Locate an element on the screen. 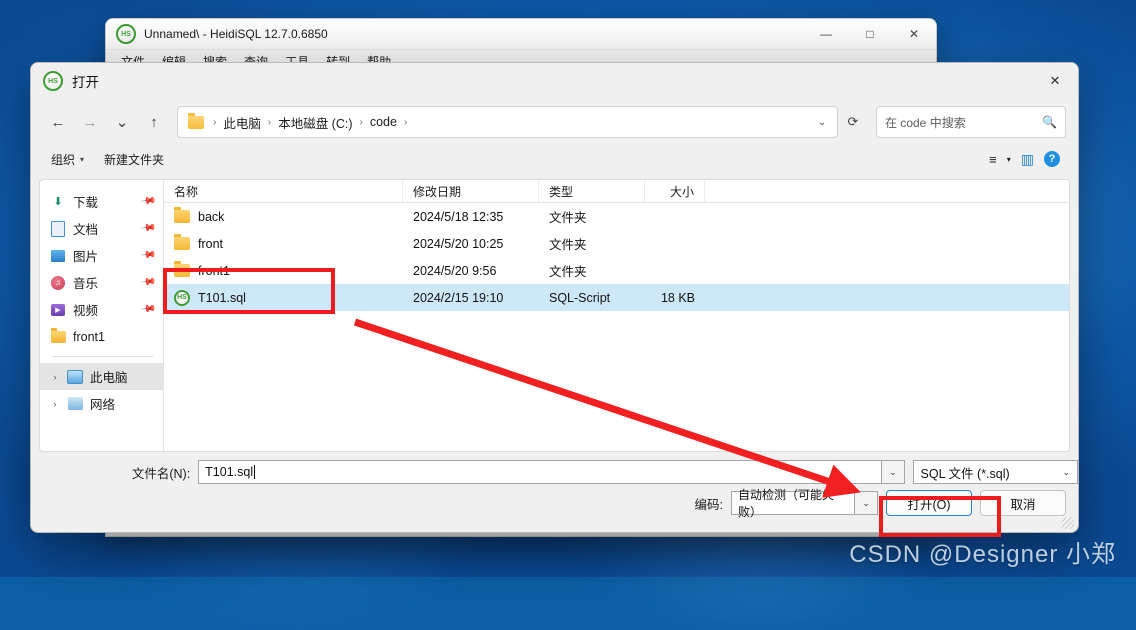 The image size is (1136, 630). nav-item-documents: 文档 📌 is located at coordinates (101, 228).